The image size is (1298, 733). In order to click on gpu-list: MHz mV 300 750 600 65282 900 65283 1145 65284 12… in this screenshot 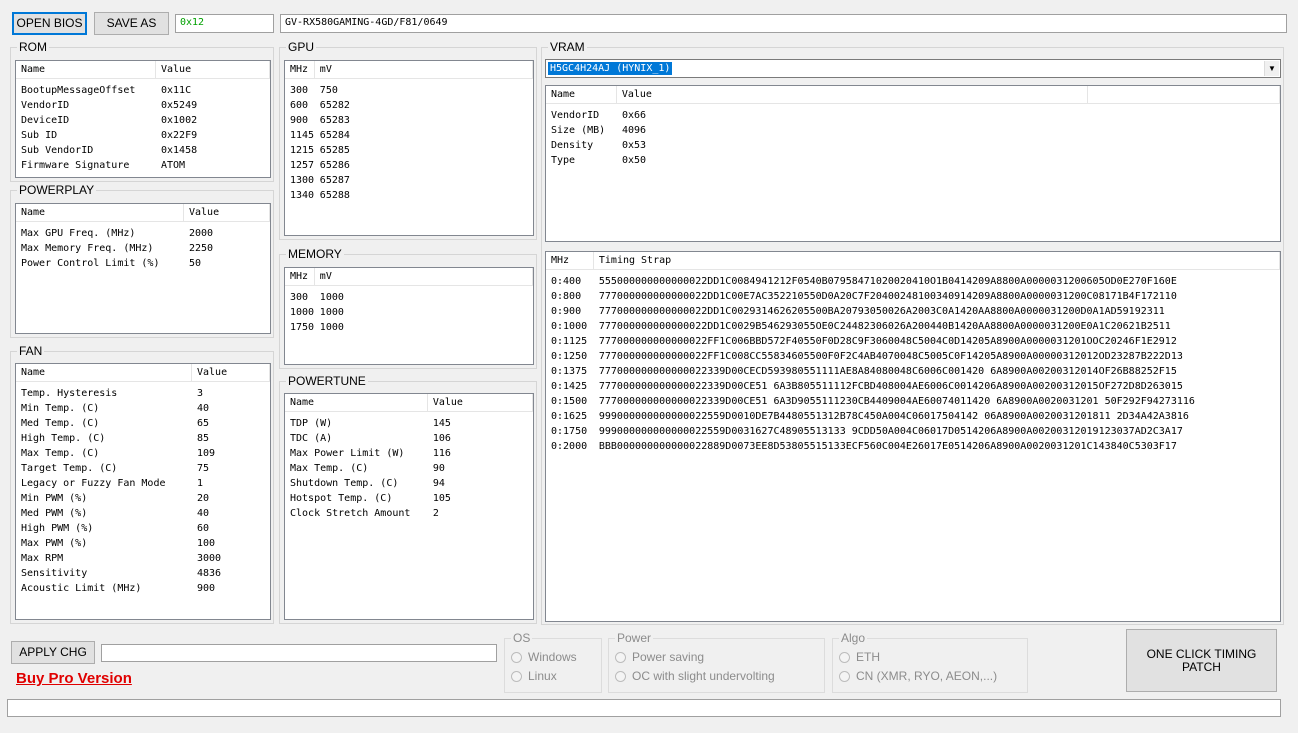, I will do `click(409, 148)`.